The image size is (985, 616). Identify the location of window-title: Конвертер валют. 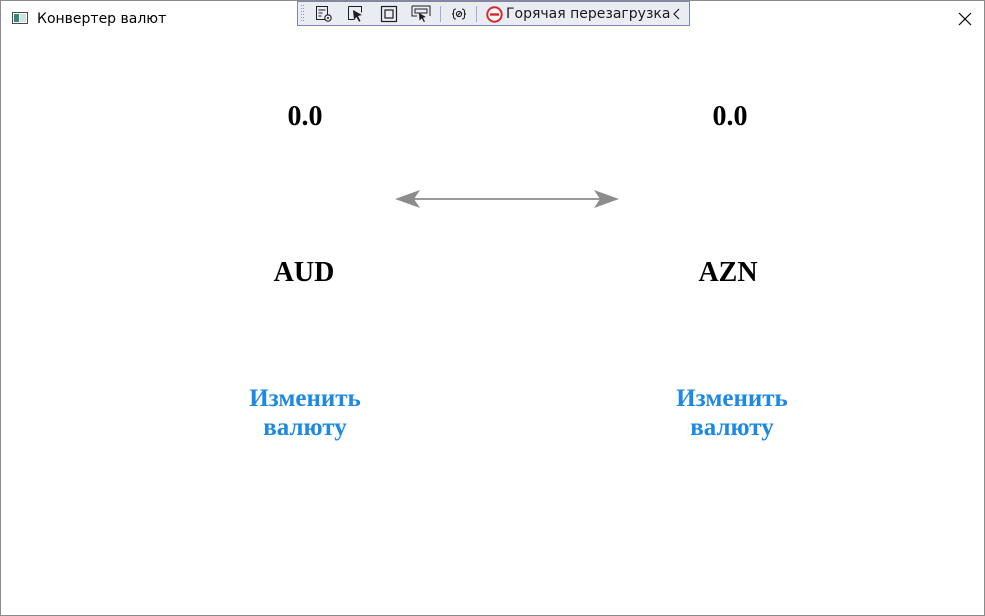
(102, 19).